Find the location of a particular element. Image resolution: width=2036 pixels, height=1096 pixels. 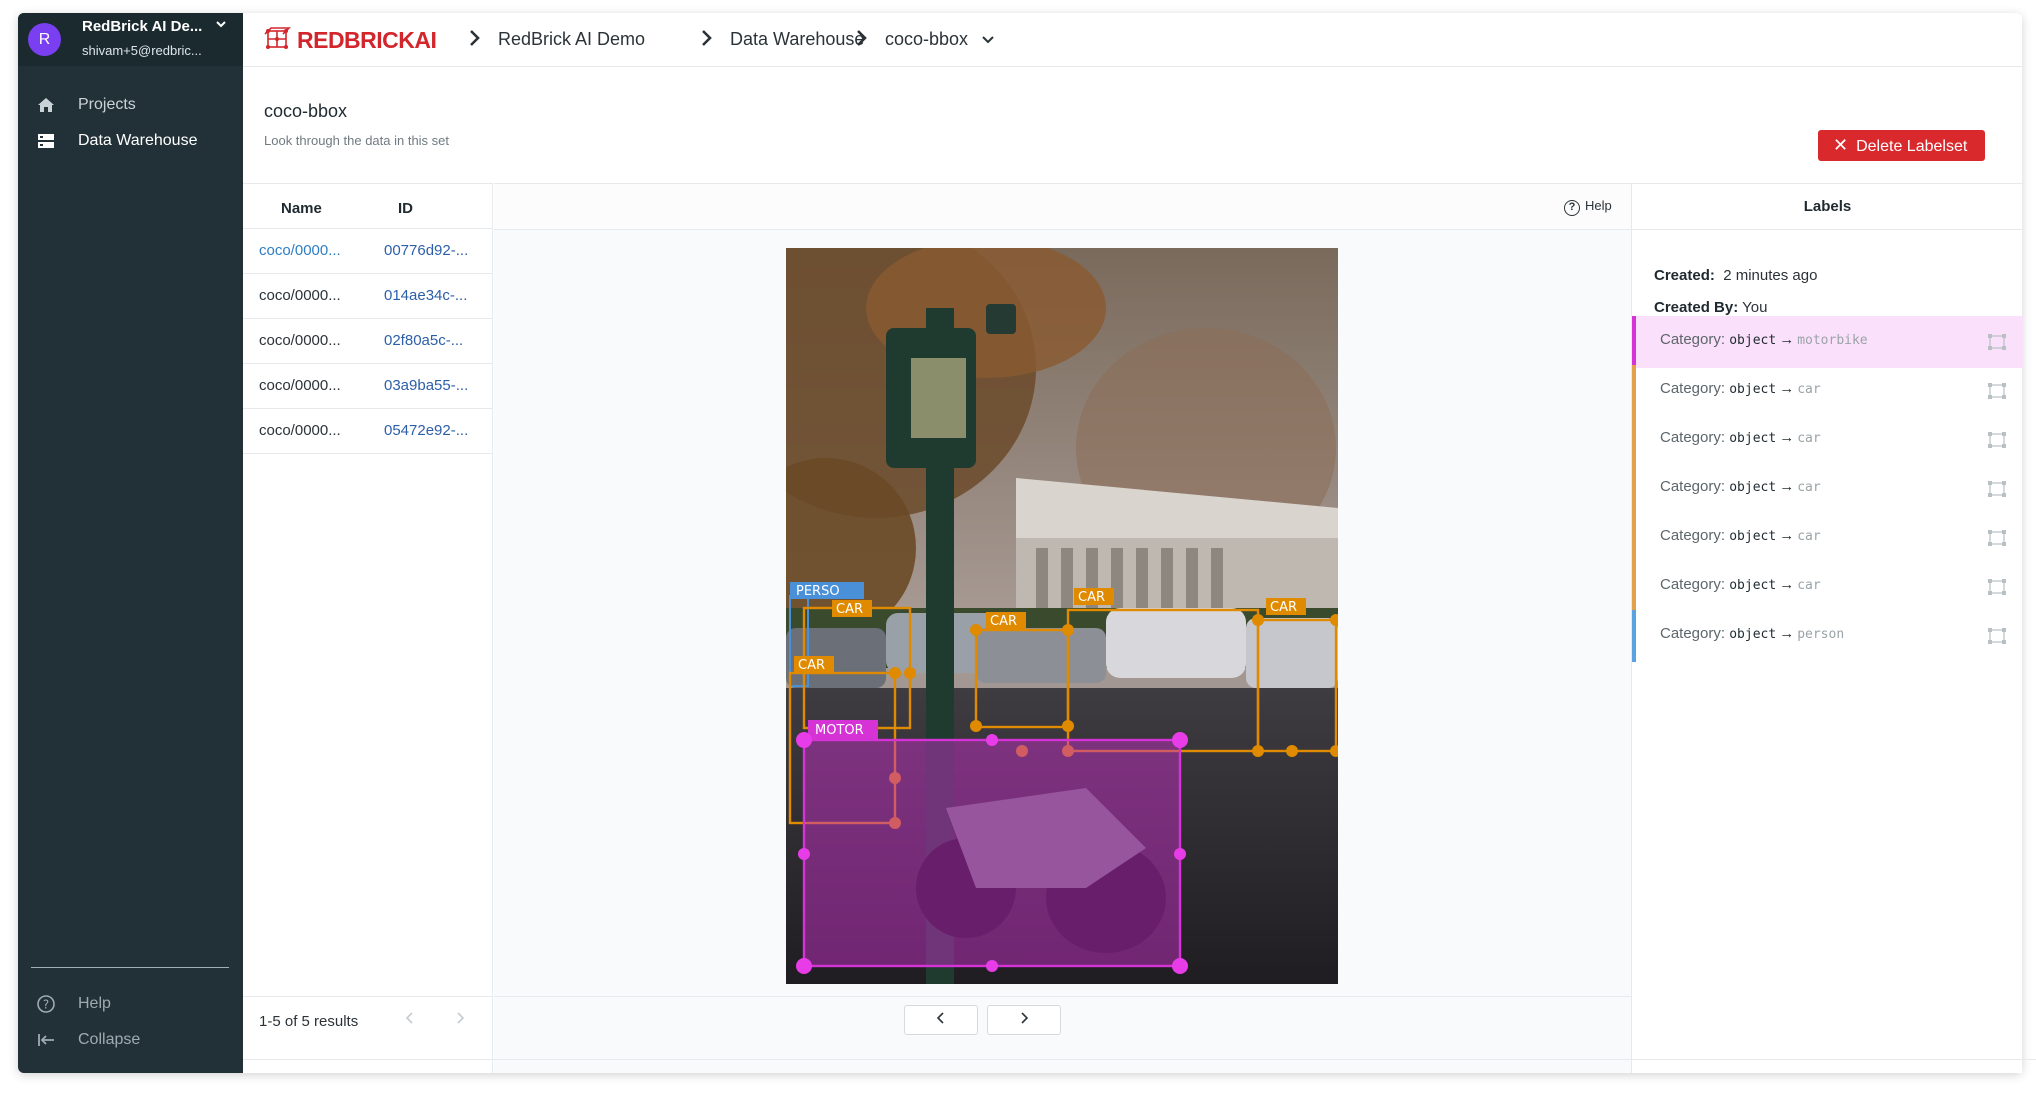

delete-labelset-label: Delete Labelset is located at coordinates (1912, 146).